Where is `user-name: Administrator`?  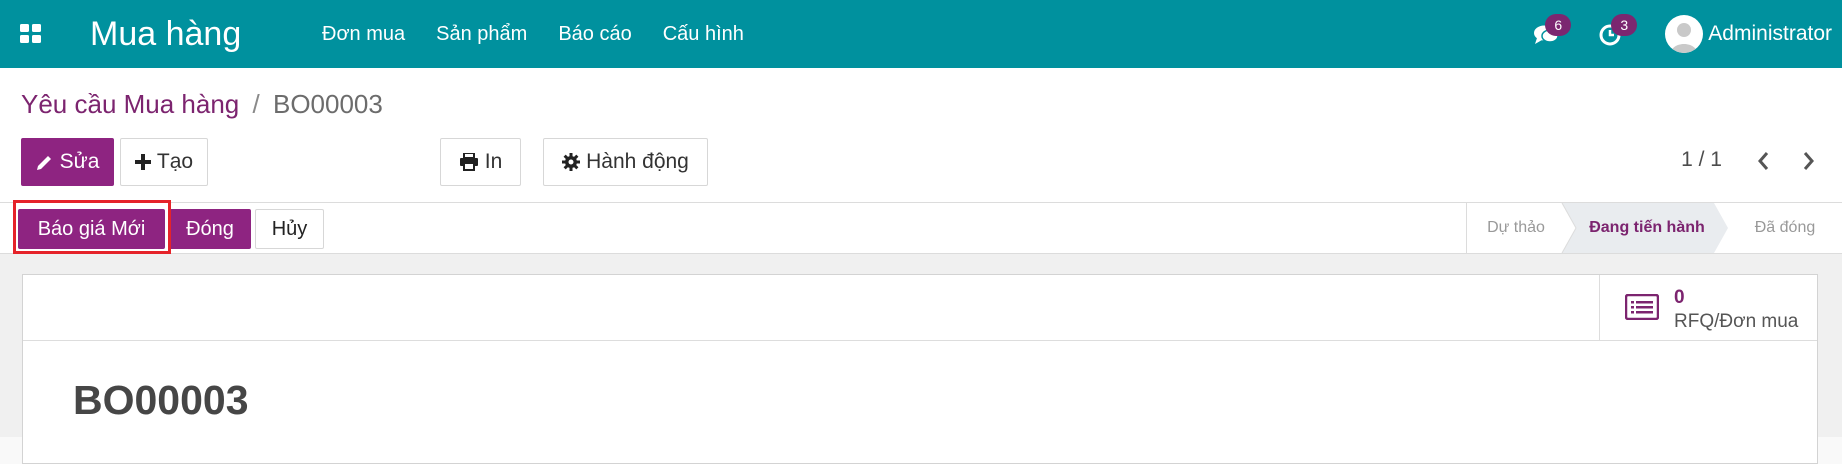 user-name: Administrator is located at coordinates (1770, 33).